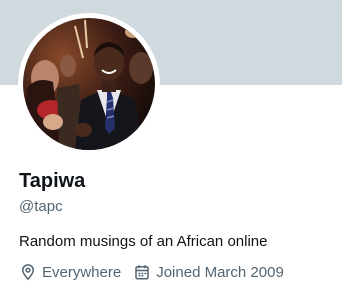 This screenshot has height=288, width=342. I want to click on calendar-icon, so click(142, 272).